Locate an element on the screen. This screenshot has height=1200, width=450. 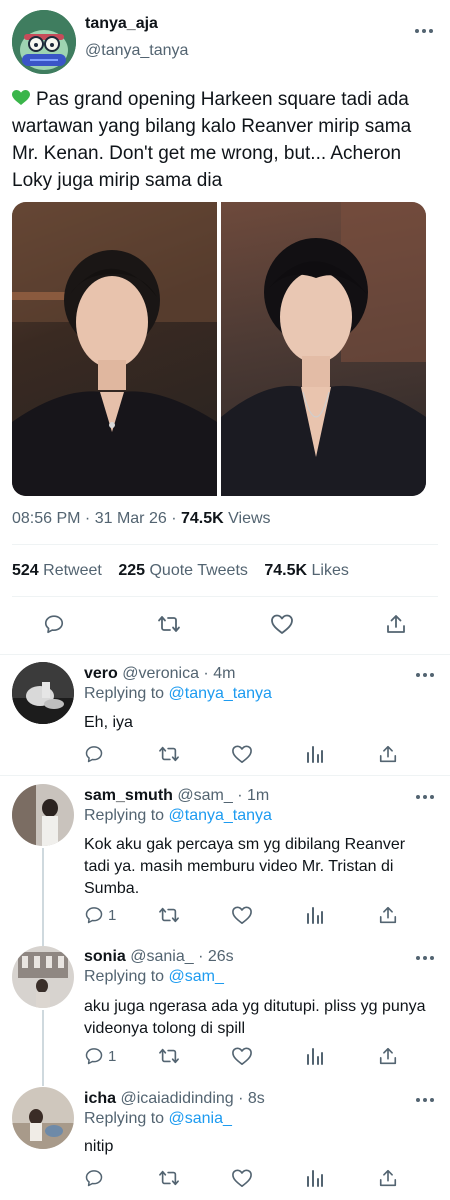
reply-author-name: vero is located at coordinates (101, 673).